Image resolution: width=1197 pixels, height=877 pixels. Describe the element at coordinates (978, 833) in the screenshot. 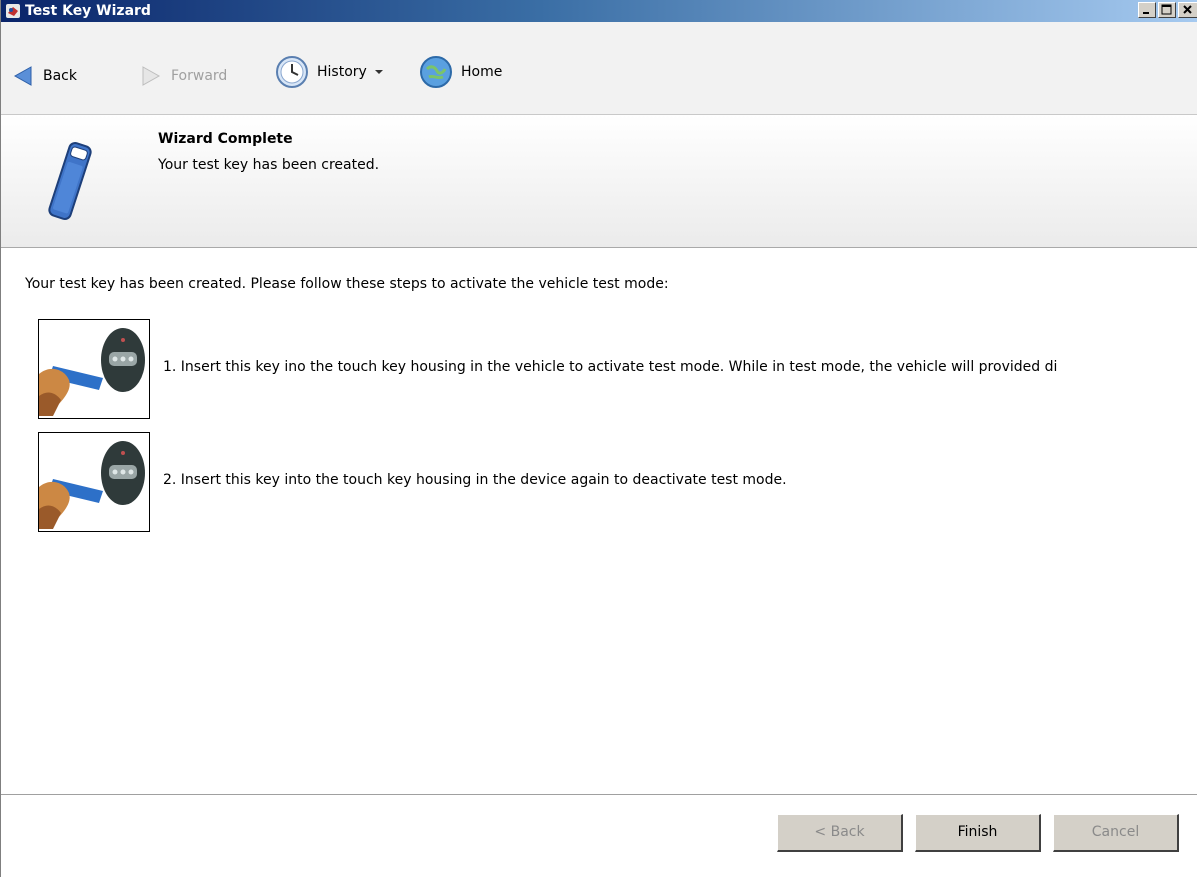

I see `finish-button: Finish` at that location.